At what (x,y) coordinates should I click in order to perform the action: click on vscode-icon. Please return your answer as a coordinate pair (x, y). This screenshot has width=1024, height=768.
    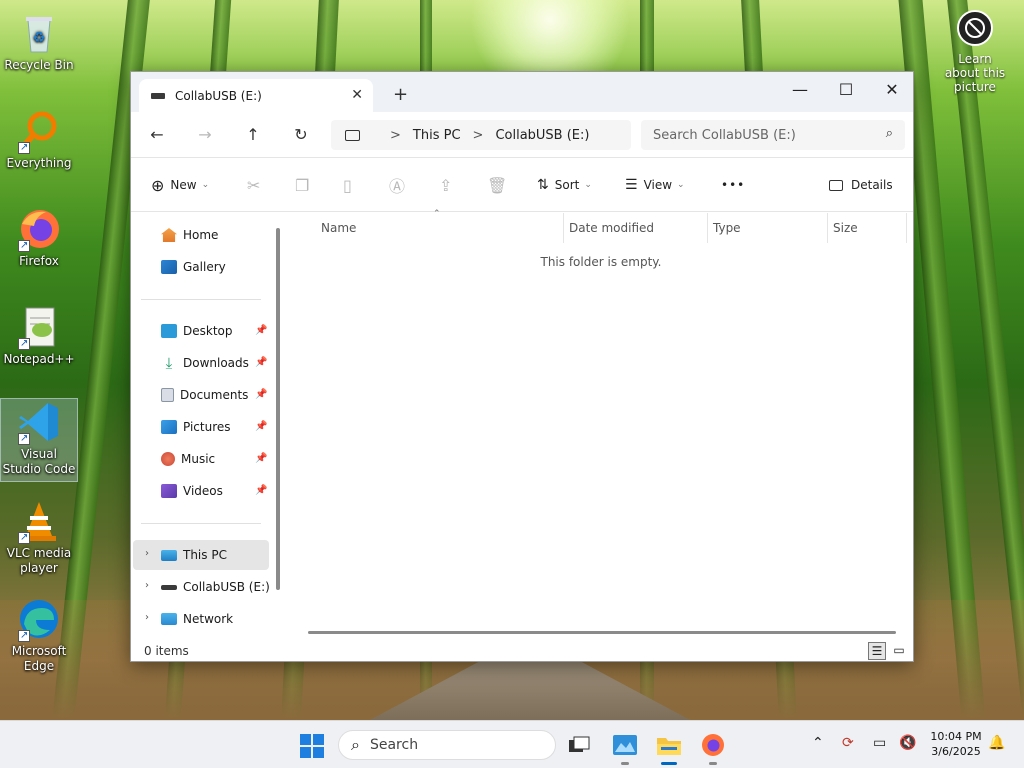
    Looking at the image, I should click on (39, 422).